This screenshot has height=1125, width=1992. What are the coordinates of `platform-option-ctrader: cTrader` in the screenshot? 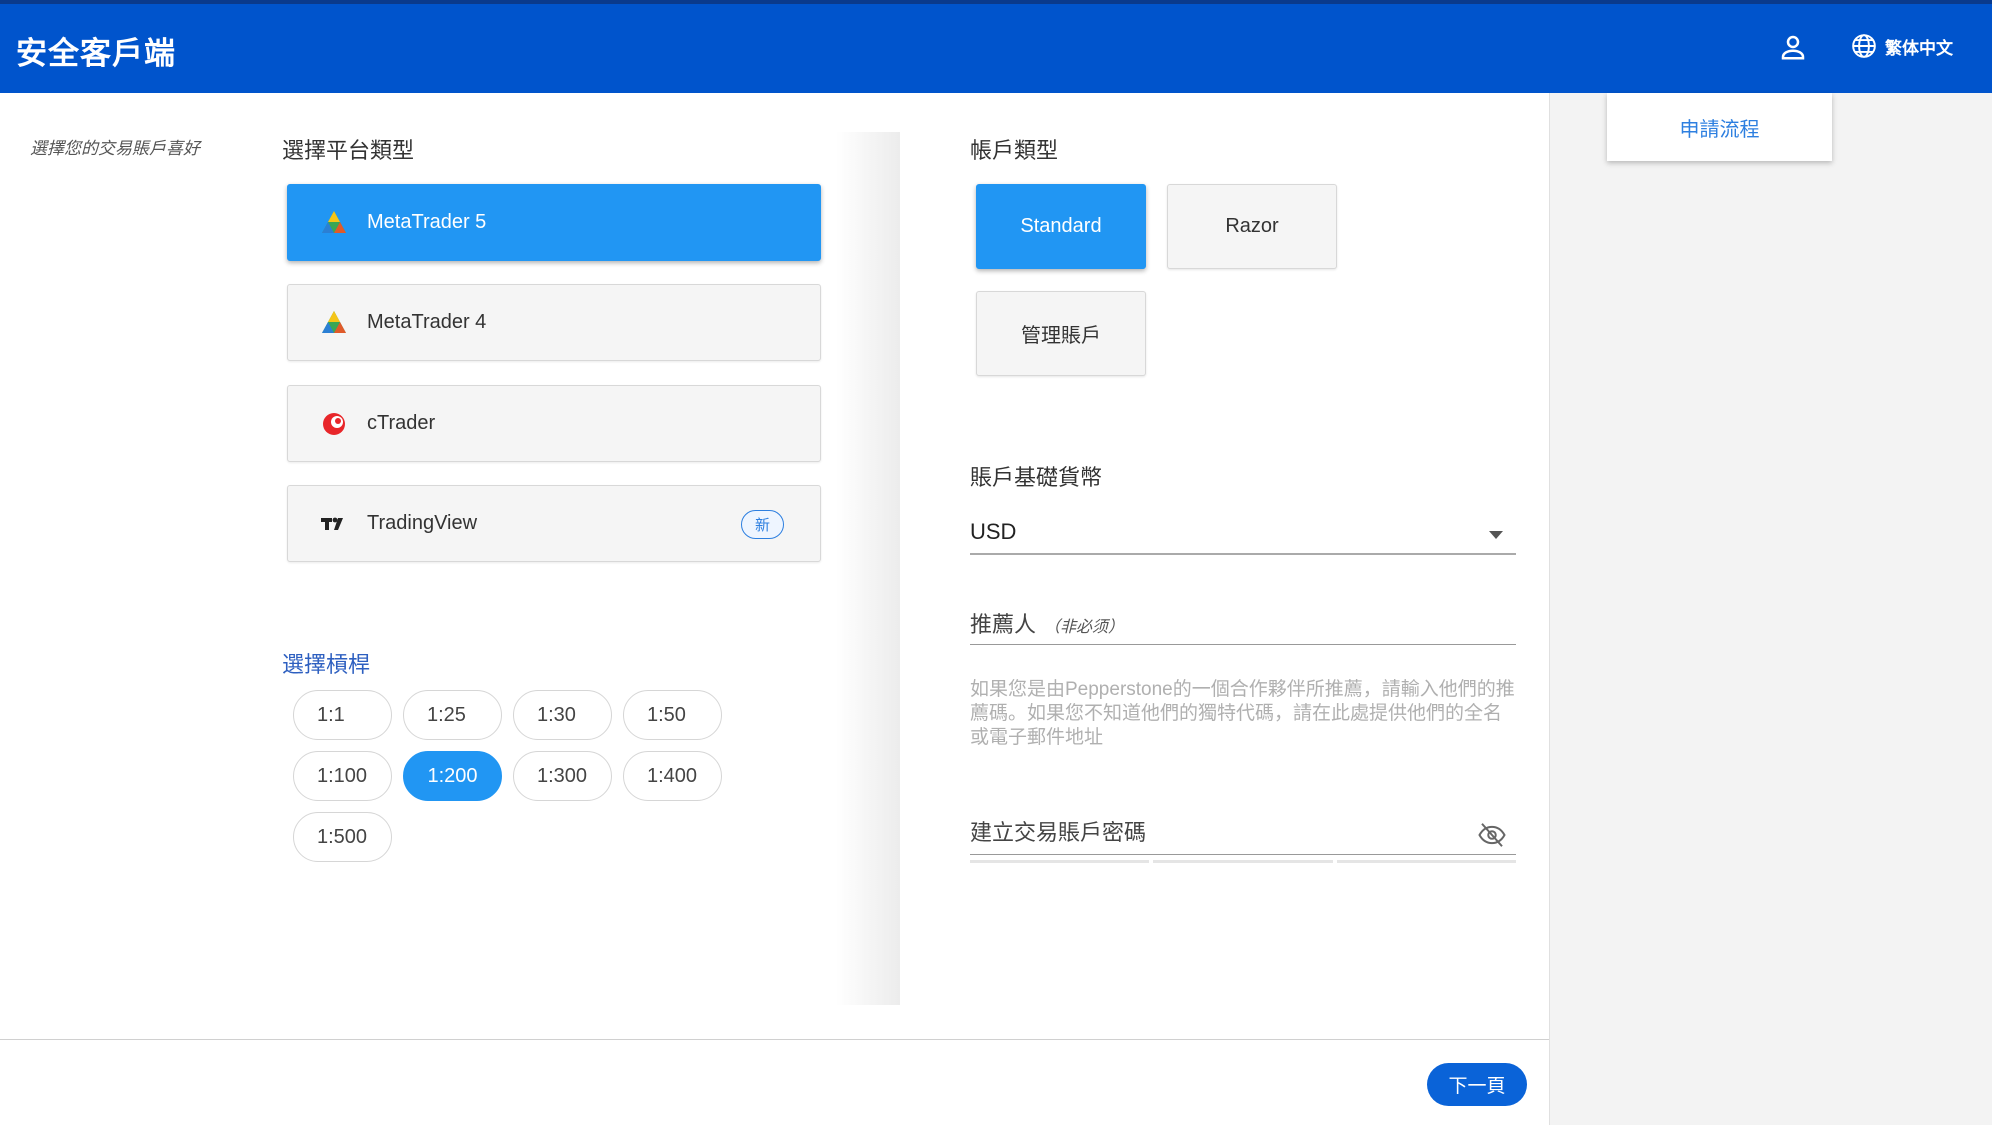 It's located at (554, 423).